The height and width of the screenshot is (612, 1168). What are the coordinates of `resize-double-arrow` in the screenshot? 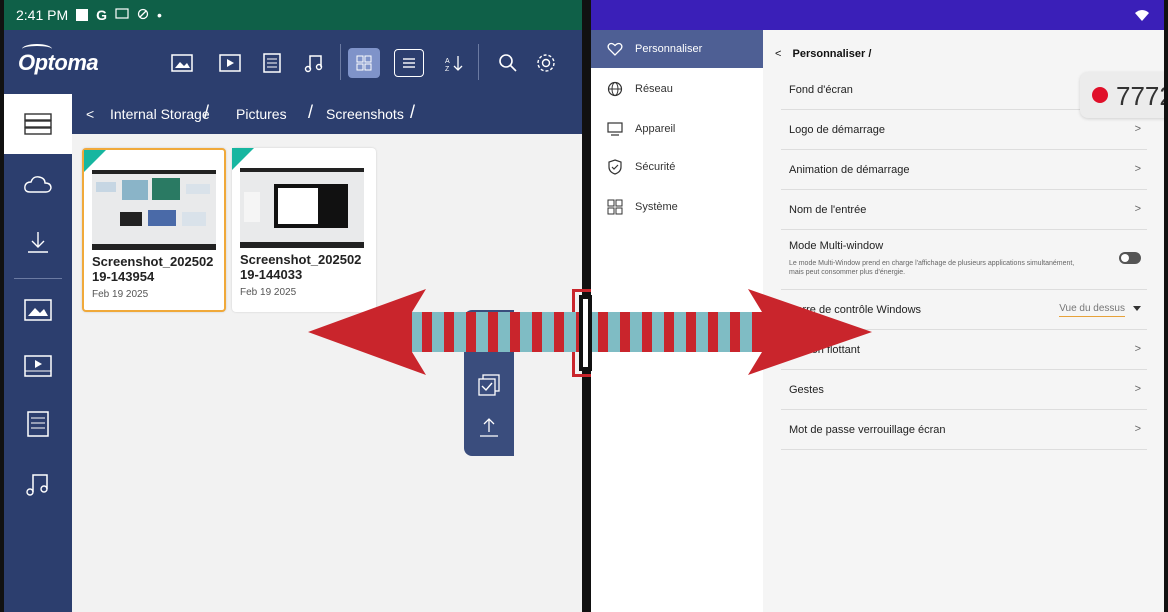 It's located at (590, 332).